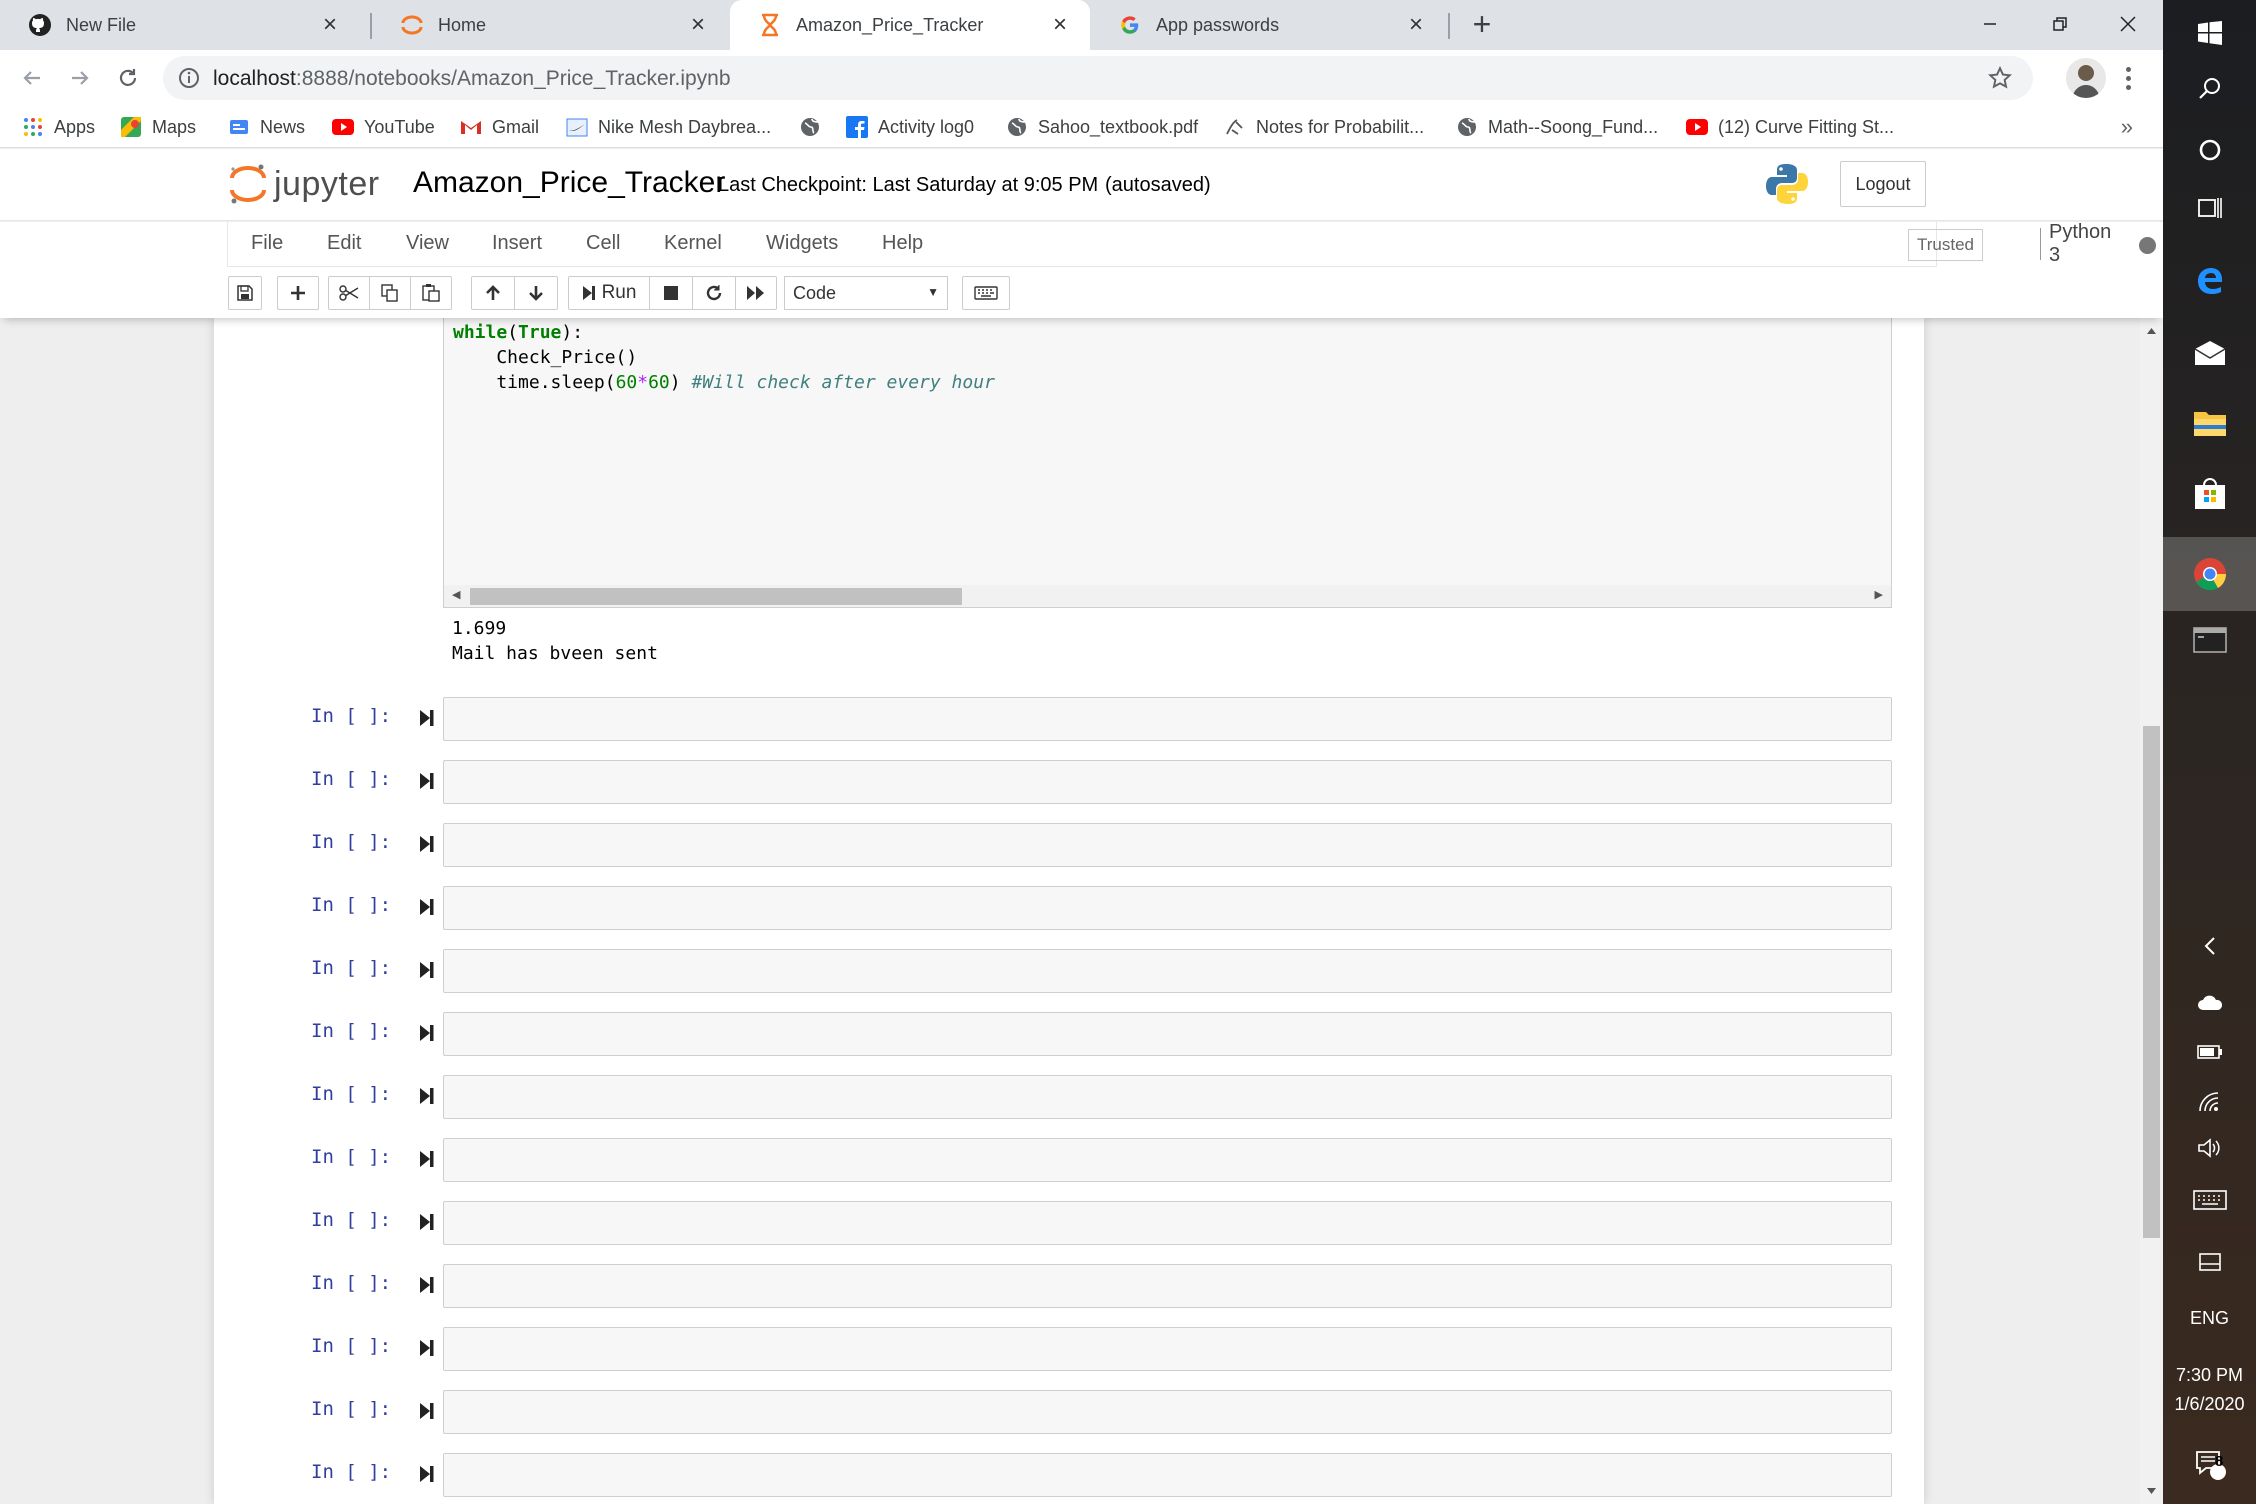  What do you see at coordinates (344, 243) in the screenshot?
I see `menu-edit: Edit` at bounding box center [344, 243].